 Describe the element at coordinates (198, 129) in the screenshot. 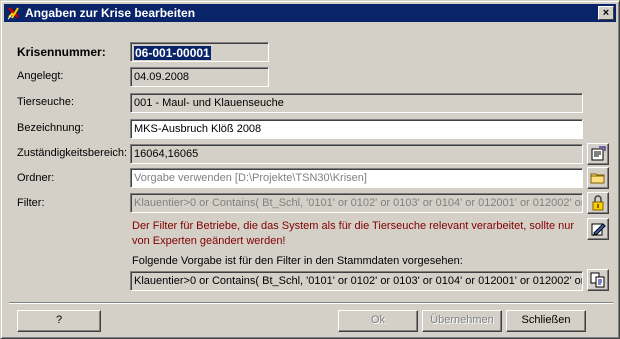

I see `bezeichnung-value: MKS-Ausbruch Klöß 2008` at that location.